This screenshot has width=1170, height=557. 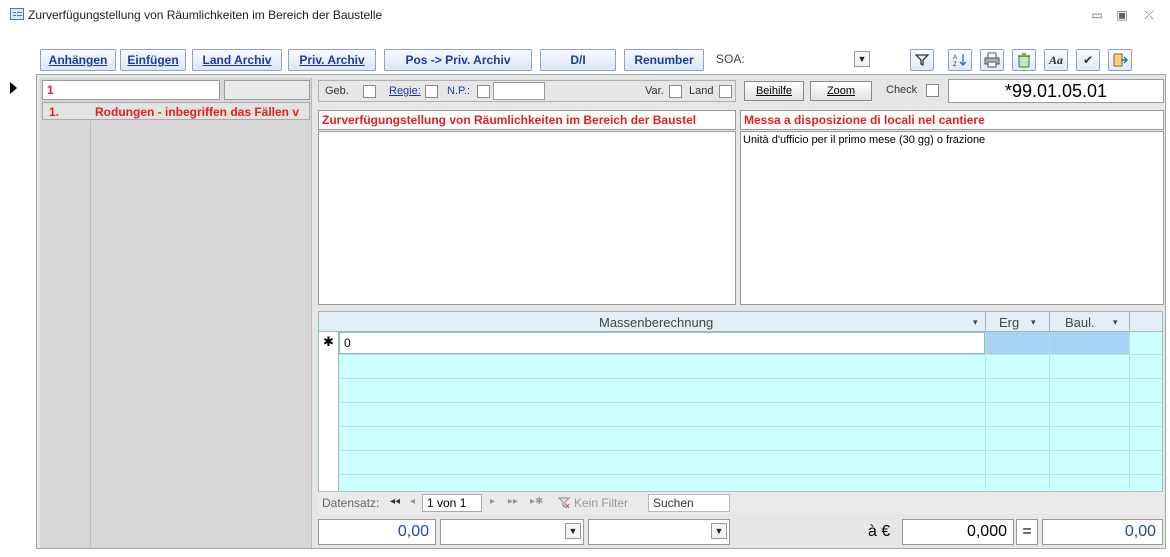 I want to click on np-input, so click(x=519, y=91).